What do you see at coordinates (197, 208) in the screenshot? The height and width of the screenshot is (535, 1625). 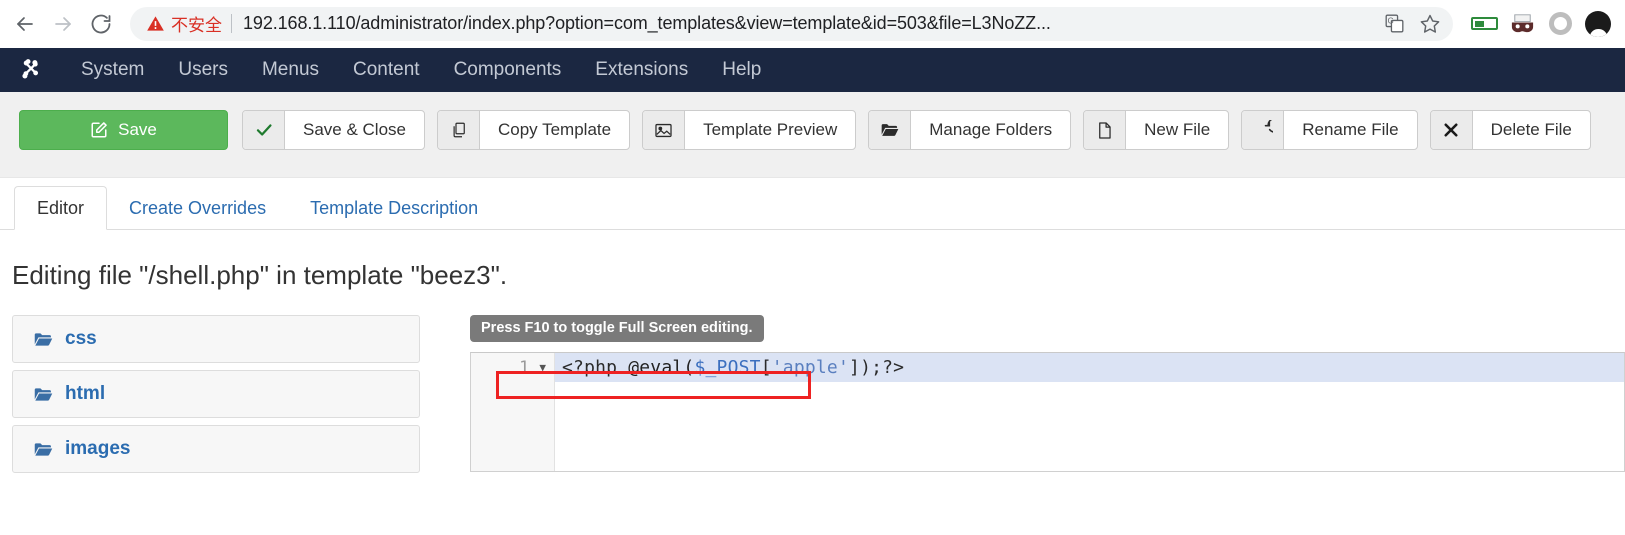 I see `tab-create-overrides: Create Overrides` at bounding box center [197, 208].